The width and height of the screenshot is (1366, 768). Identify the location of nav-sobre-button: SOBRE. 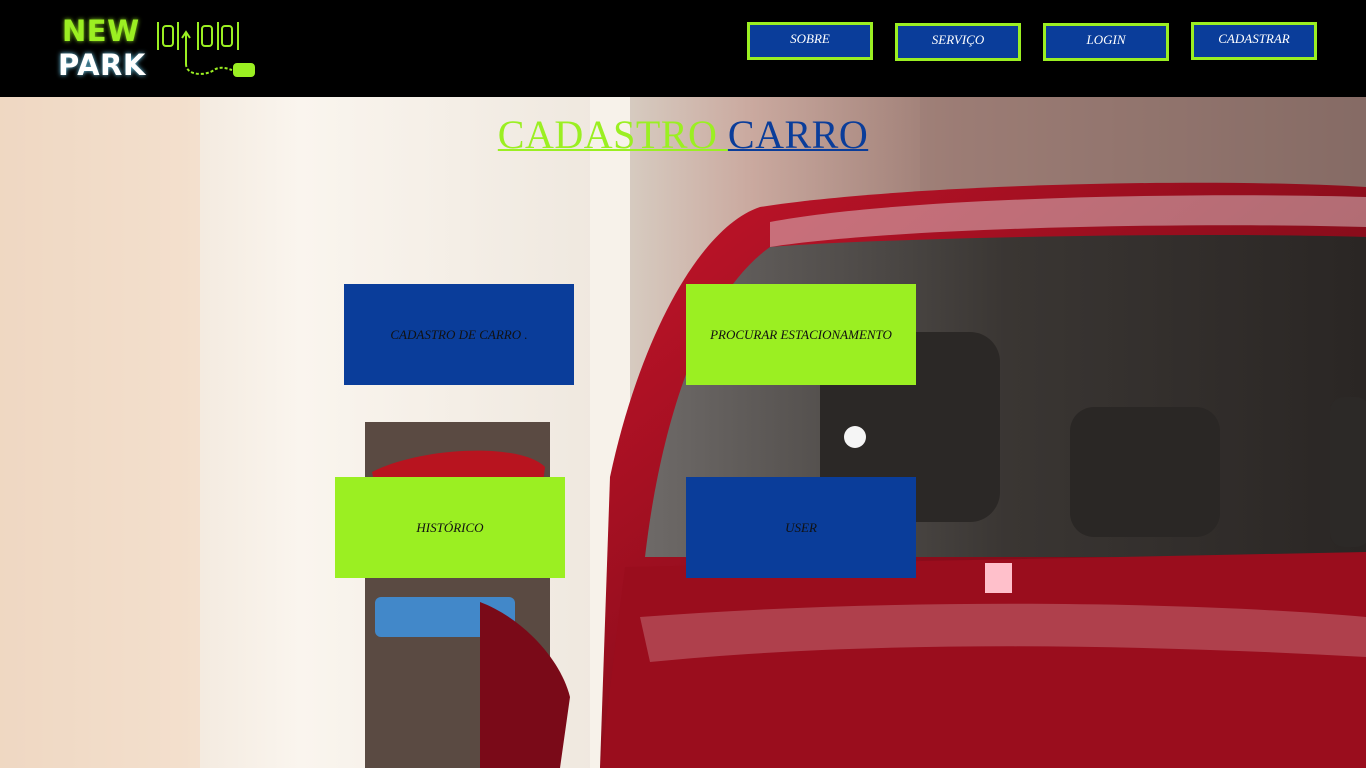
(810, 41).